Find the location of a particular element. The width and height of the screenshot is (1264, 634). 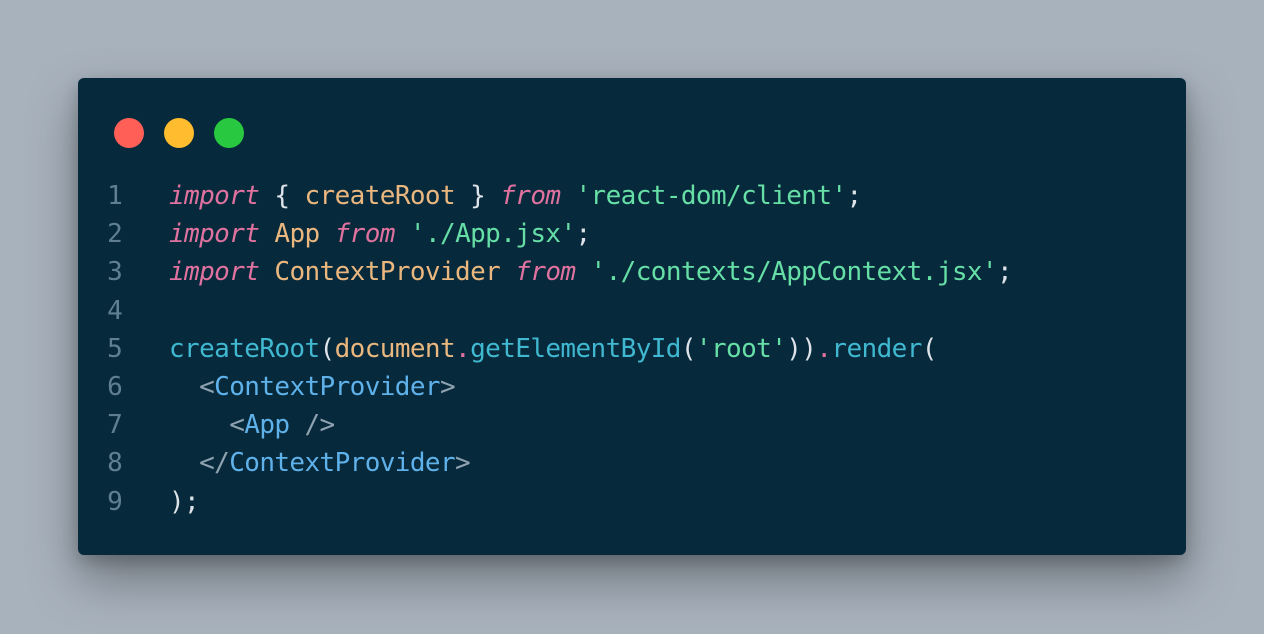

line-number: 4 is located at coordinates (115, 310).